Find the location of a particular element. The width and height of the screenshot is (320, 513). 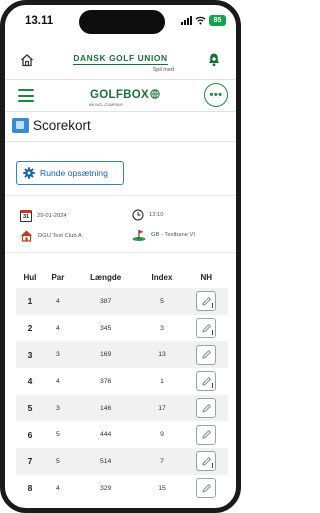

hole-number: 4 is located at coordinates (30, 381).